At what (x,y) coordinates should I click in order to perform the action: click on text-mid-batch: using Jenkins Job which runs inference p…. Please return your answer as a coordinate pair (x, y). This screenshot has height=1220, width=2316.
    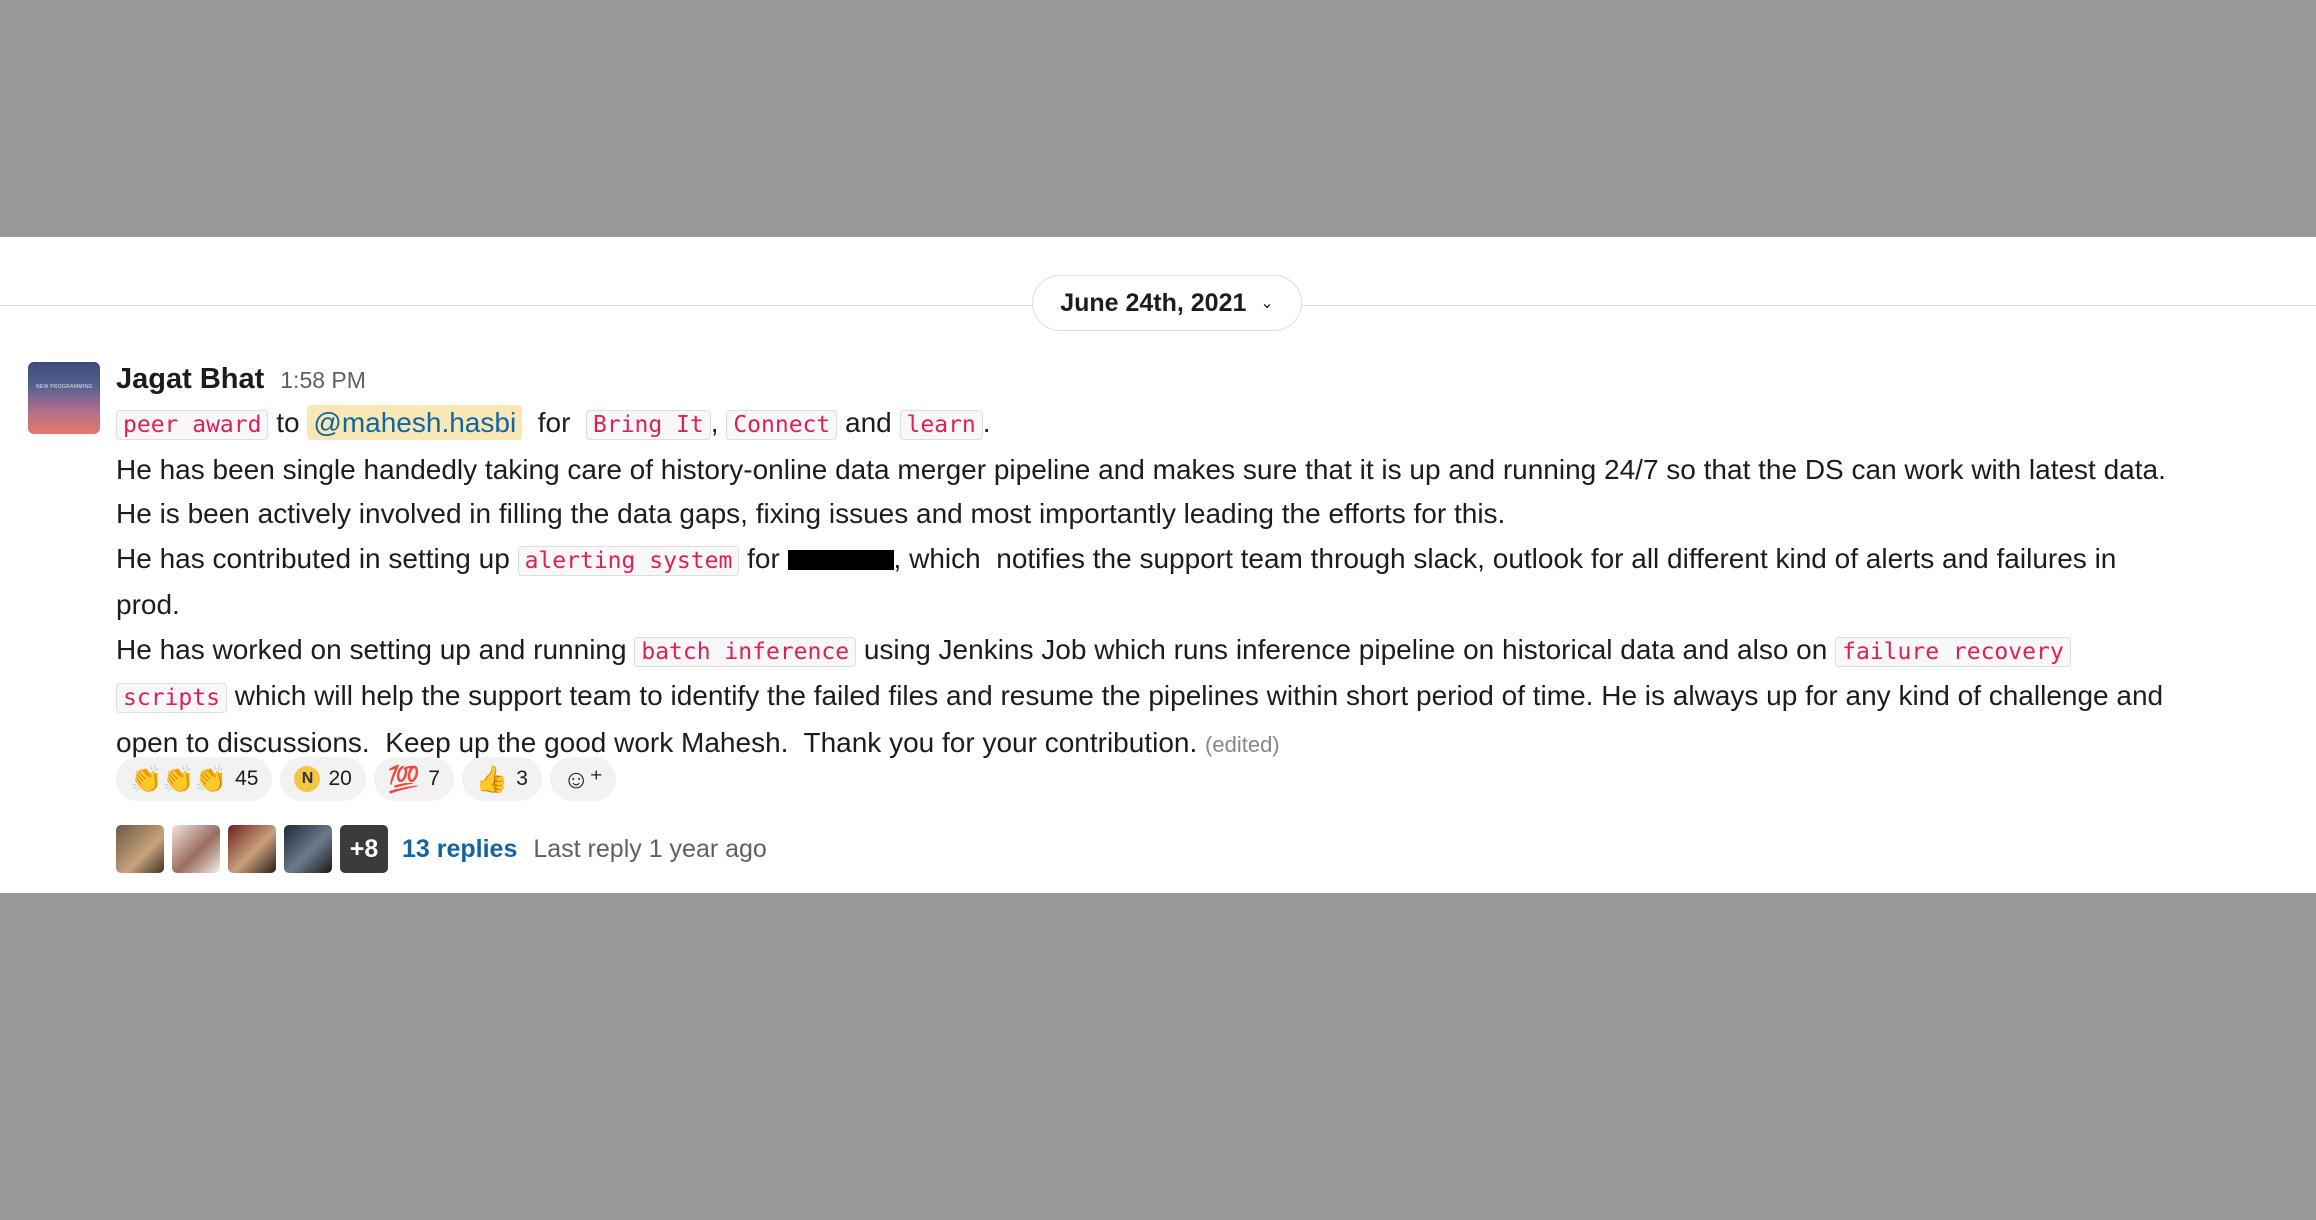
    Looking at the image, I should click on (1346, 649).